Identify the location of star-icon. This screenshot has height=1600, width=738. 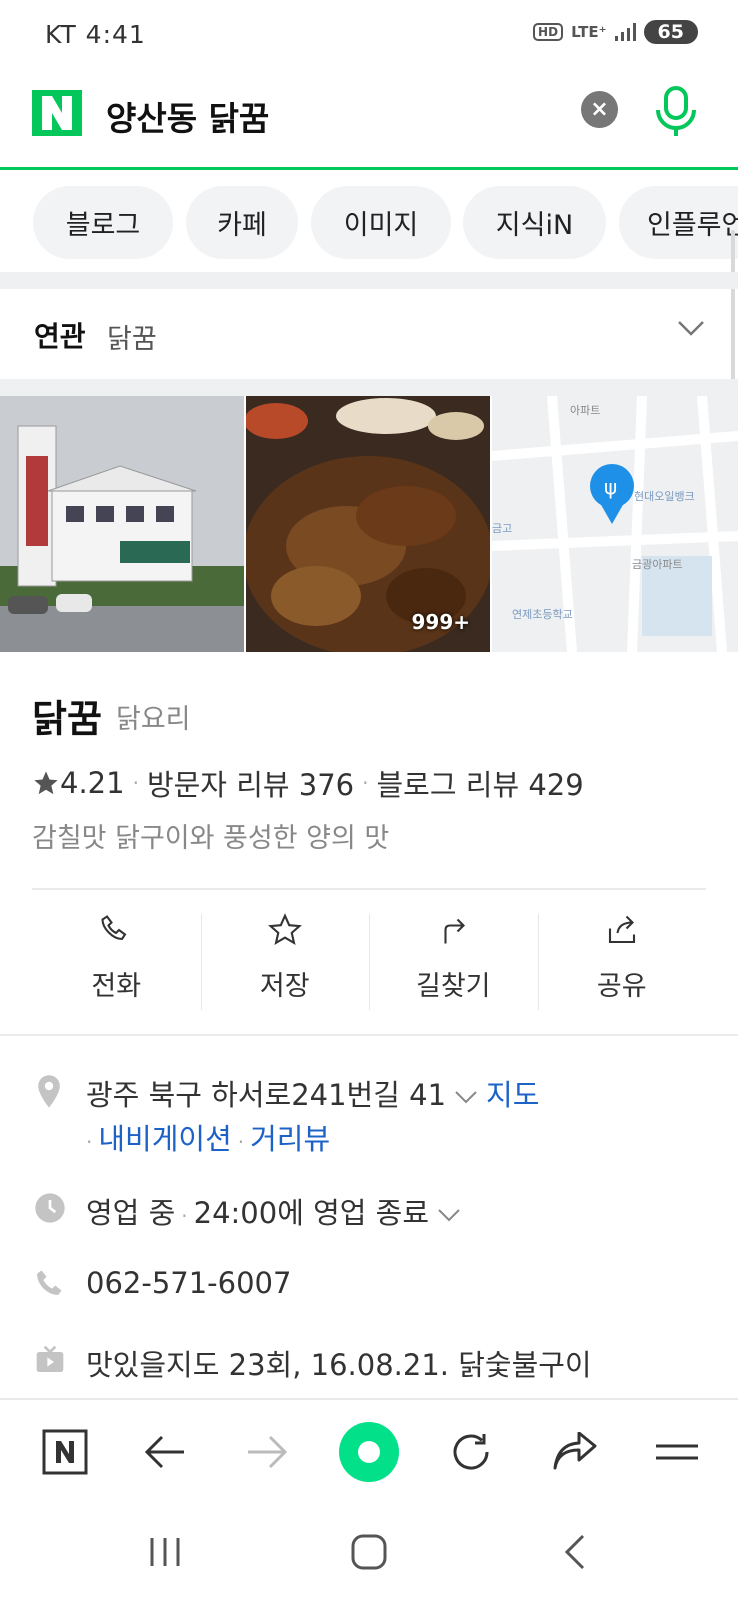
(284, 929).